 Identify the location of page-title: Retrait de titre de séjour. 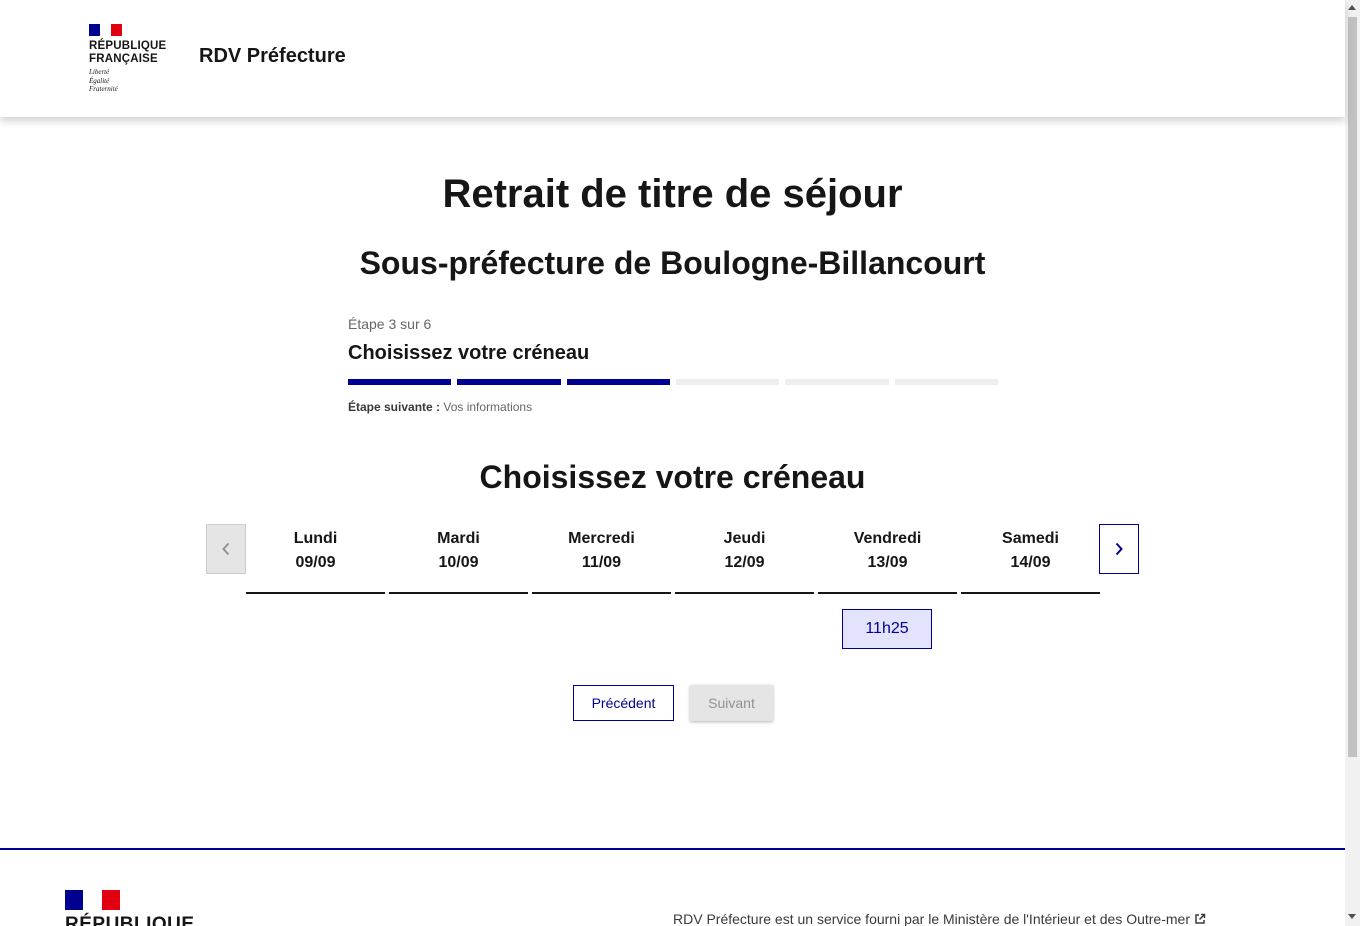
(672, 194).